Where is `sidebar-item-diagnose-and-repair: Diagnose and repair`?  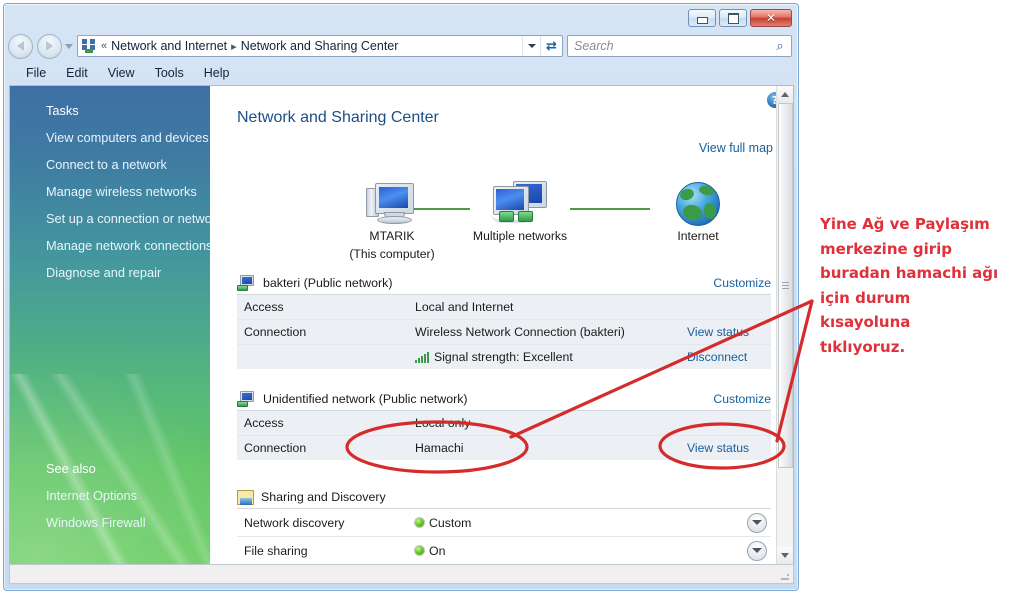
sidebar-item-diagnose-and-repair: Diagnose and repair is located at coordinates (110, 272).